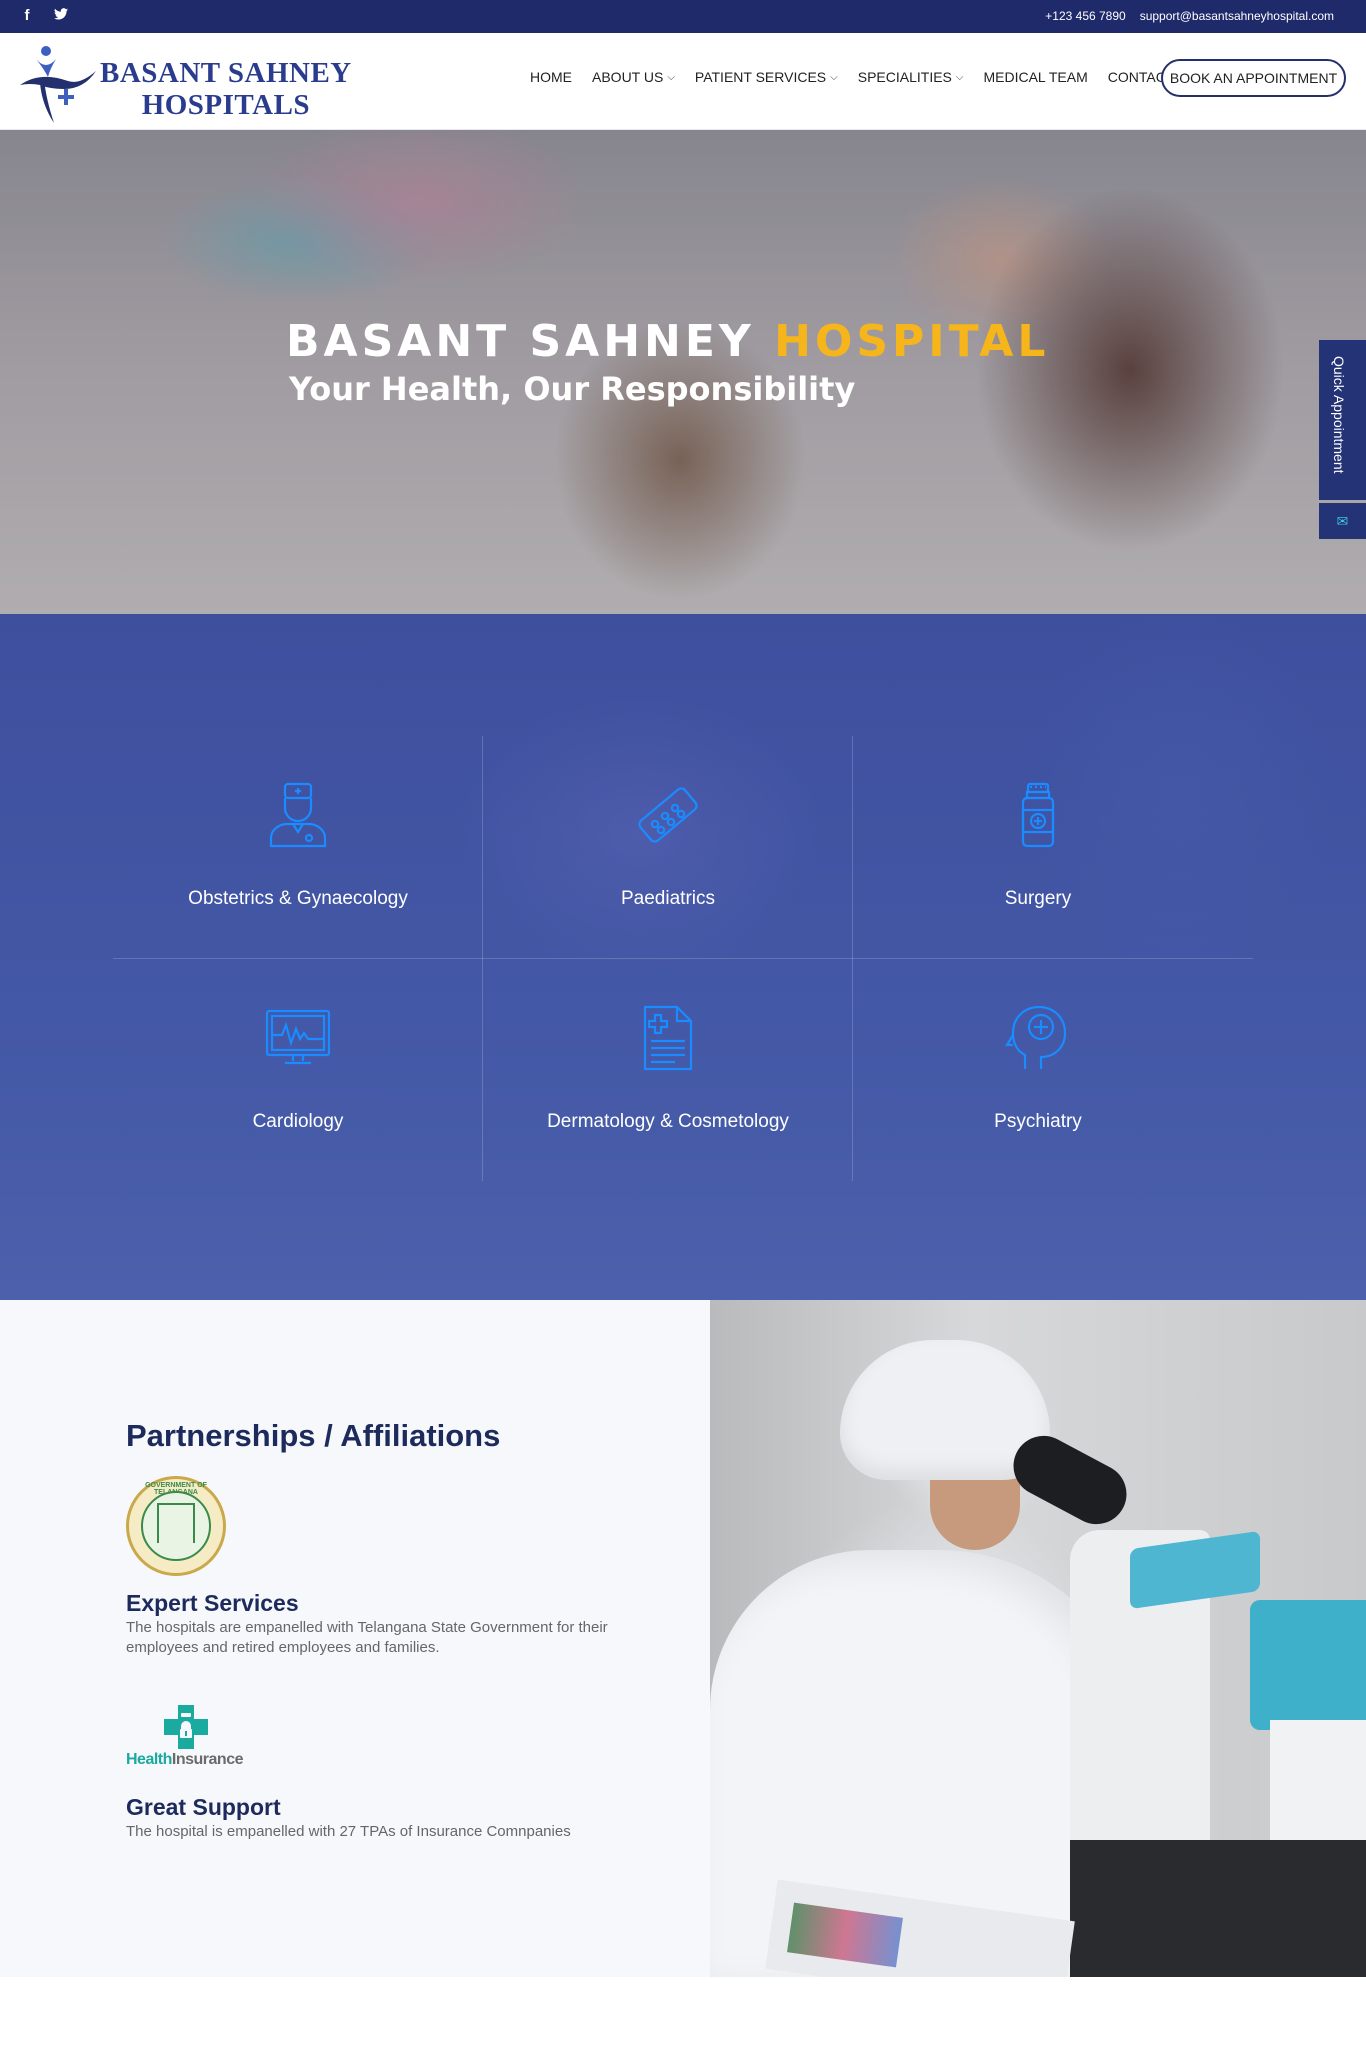 This screenshot has height=2063, width=1366. What do you see at coordinates (1038, 1070) in the screenshot?
I see `speciality-psychiatry: Psychiatry` at bounding box center [1038, 1070].